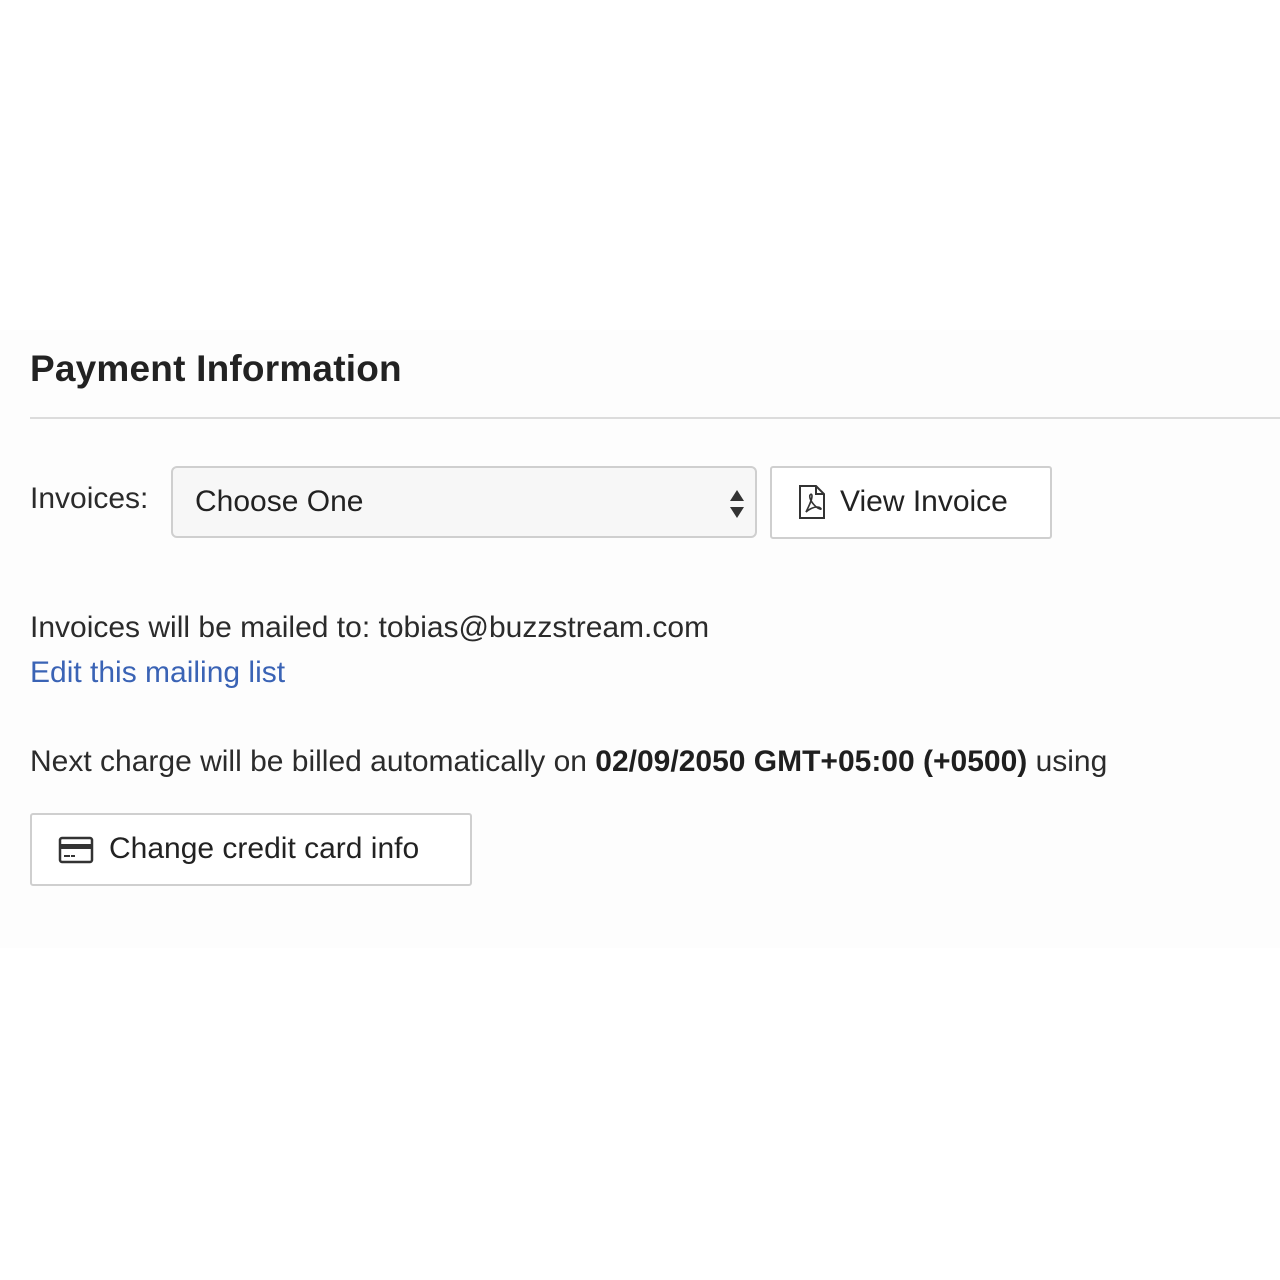  I want to click on change-credit-card-label: Change credit card info, so click(264, 848).